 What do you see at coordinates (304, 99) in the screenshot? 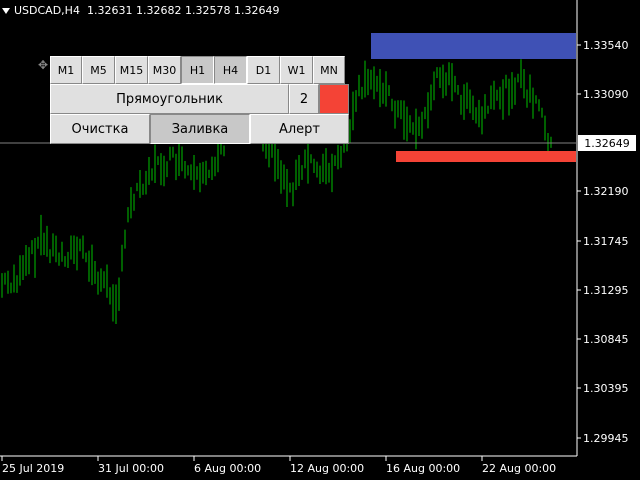
I see `line-width-button: 2` at bounding box center [304, 99].